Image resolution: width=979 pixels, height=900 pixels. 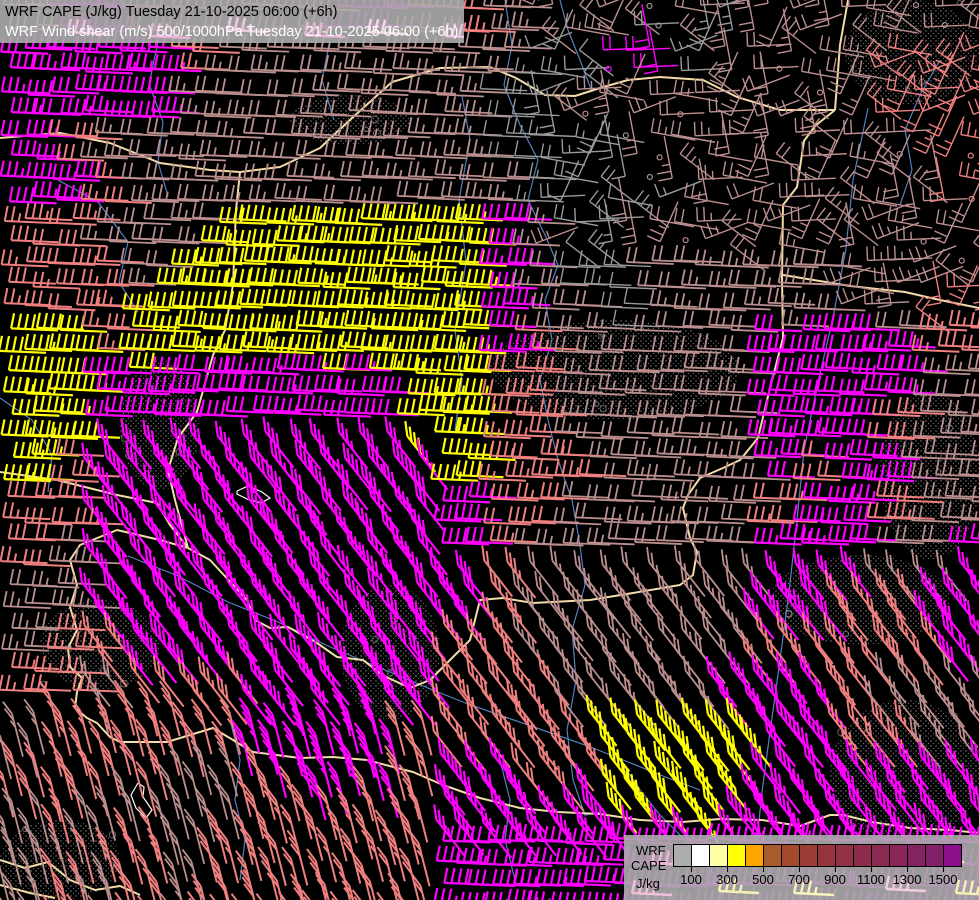 I want to click on legend-tick-value: 1500, so click(x=943, y=879).